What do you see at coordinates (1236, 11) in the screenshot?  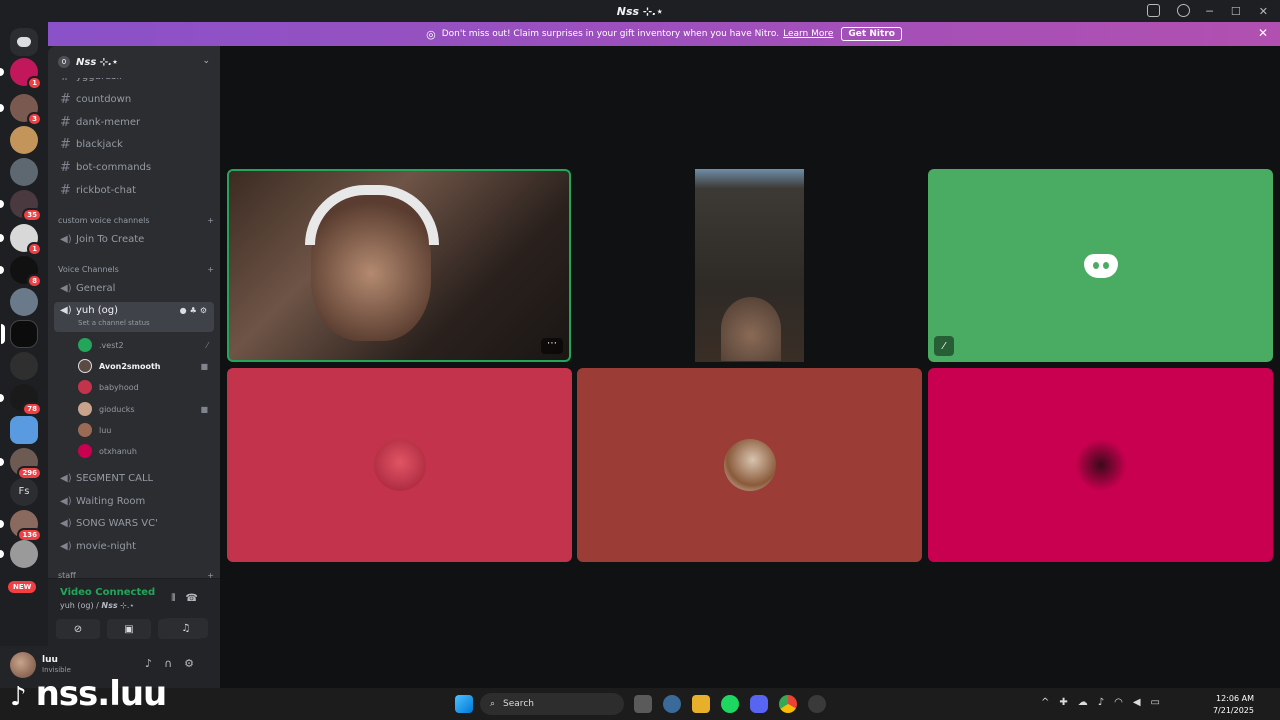 I see `maximize-icon: ☐` at bounding box center [1236, 11].